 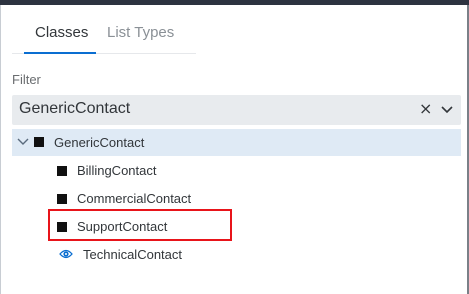 I want to click on eye-icon, so click(x=66, y=254).